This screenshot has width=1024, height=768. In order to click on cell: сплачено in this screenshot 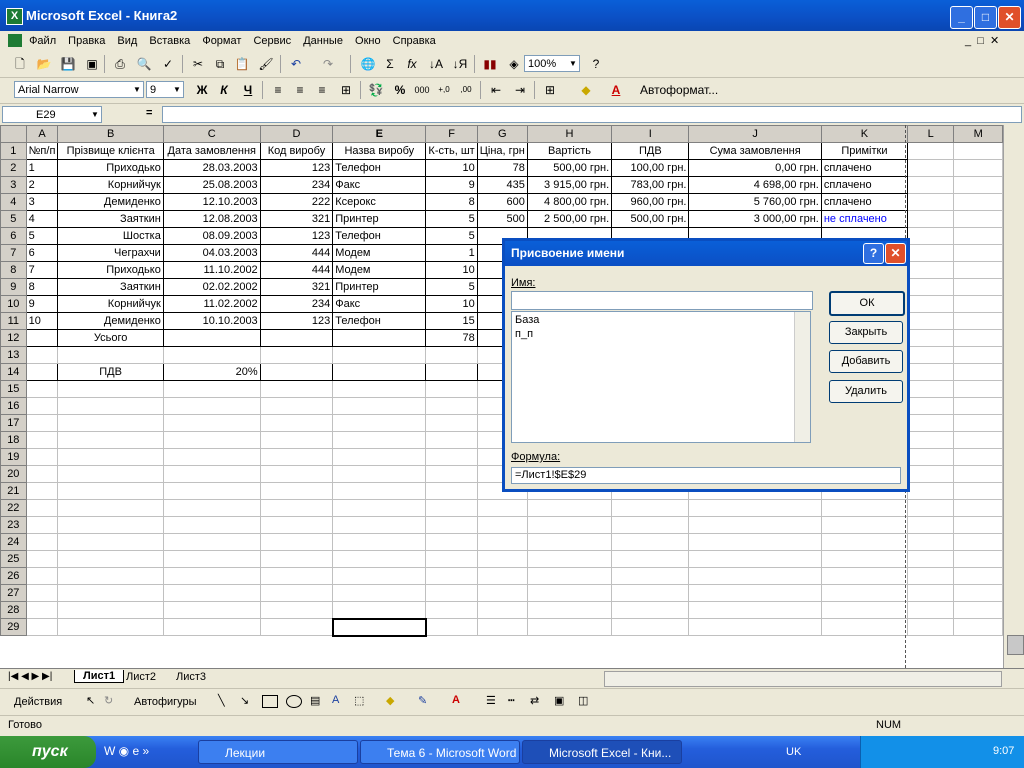, I will do `click(864, 168)`.